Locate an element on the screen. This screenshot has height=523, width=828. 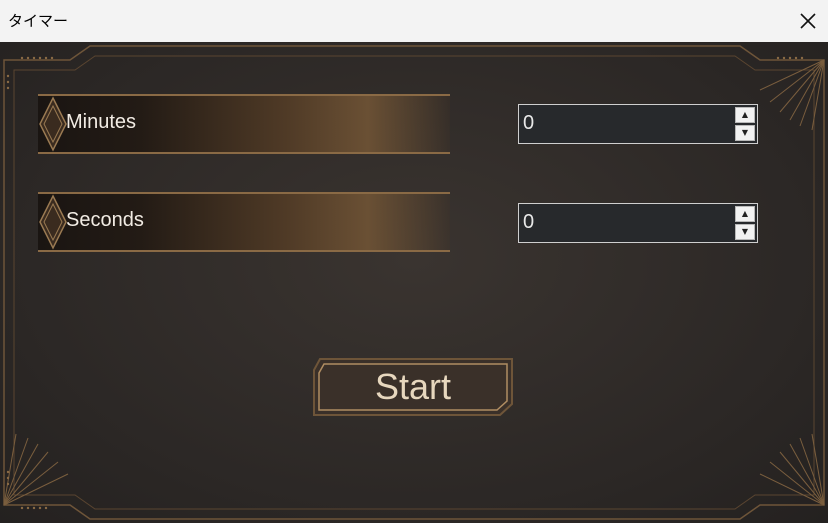
start-button: Start is located at coordinates (413, 387).